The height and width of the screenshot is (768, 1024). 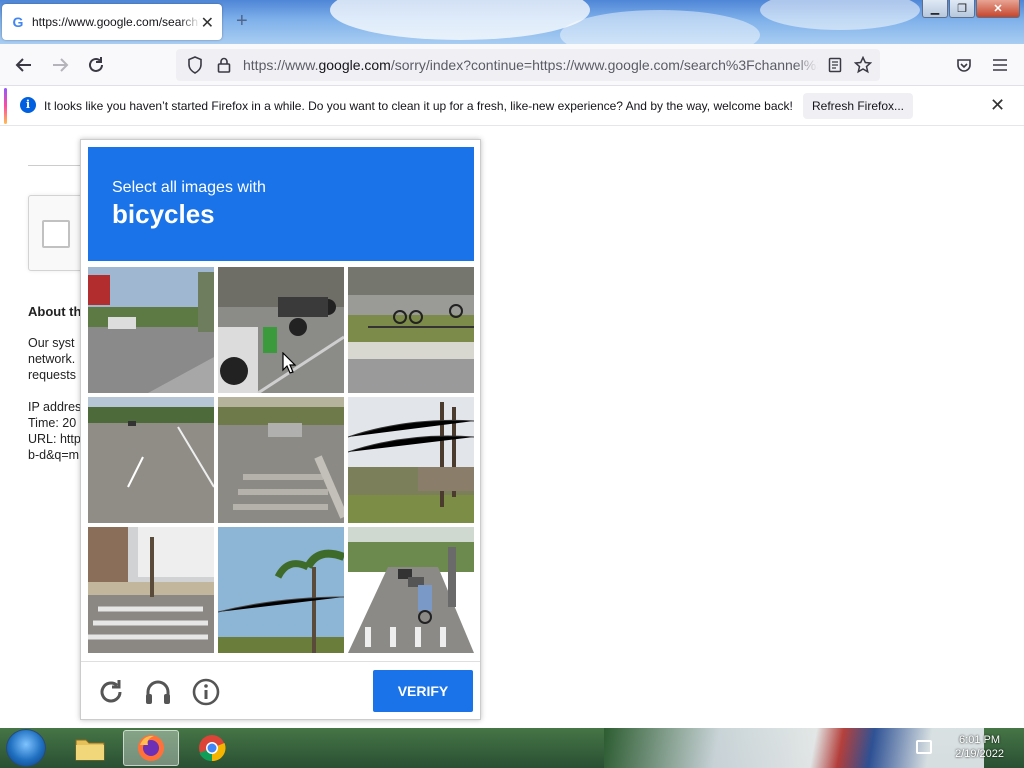 I want to click on new-tab-button: +, so click(x=242, y=21).